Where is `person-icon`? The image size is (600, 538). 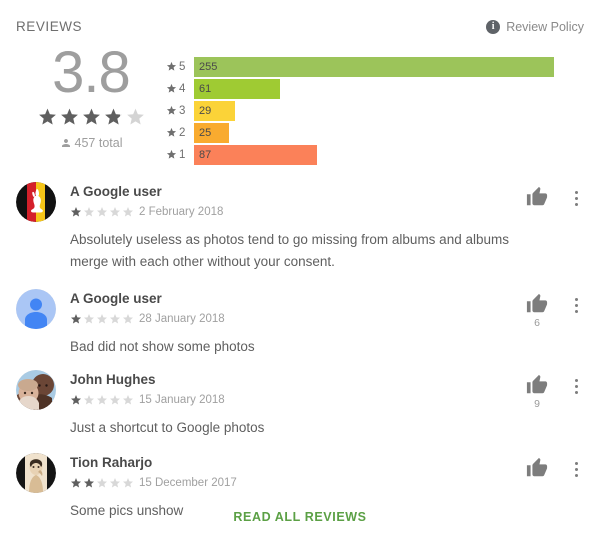
person-icon is located at coordinates (65, 143).